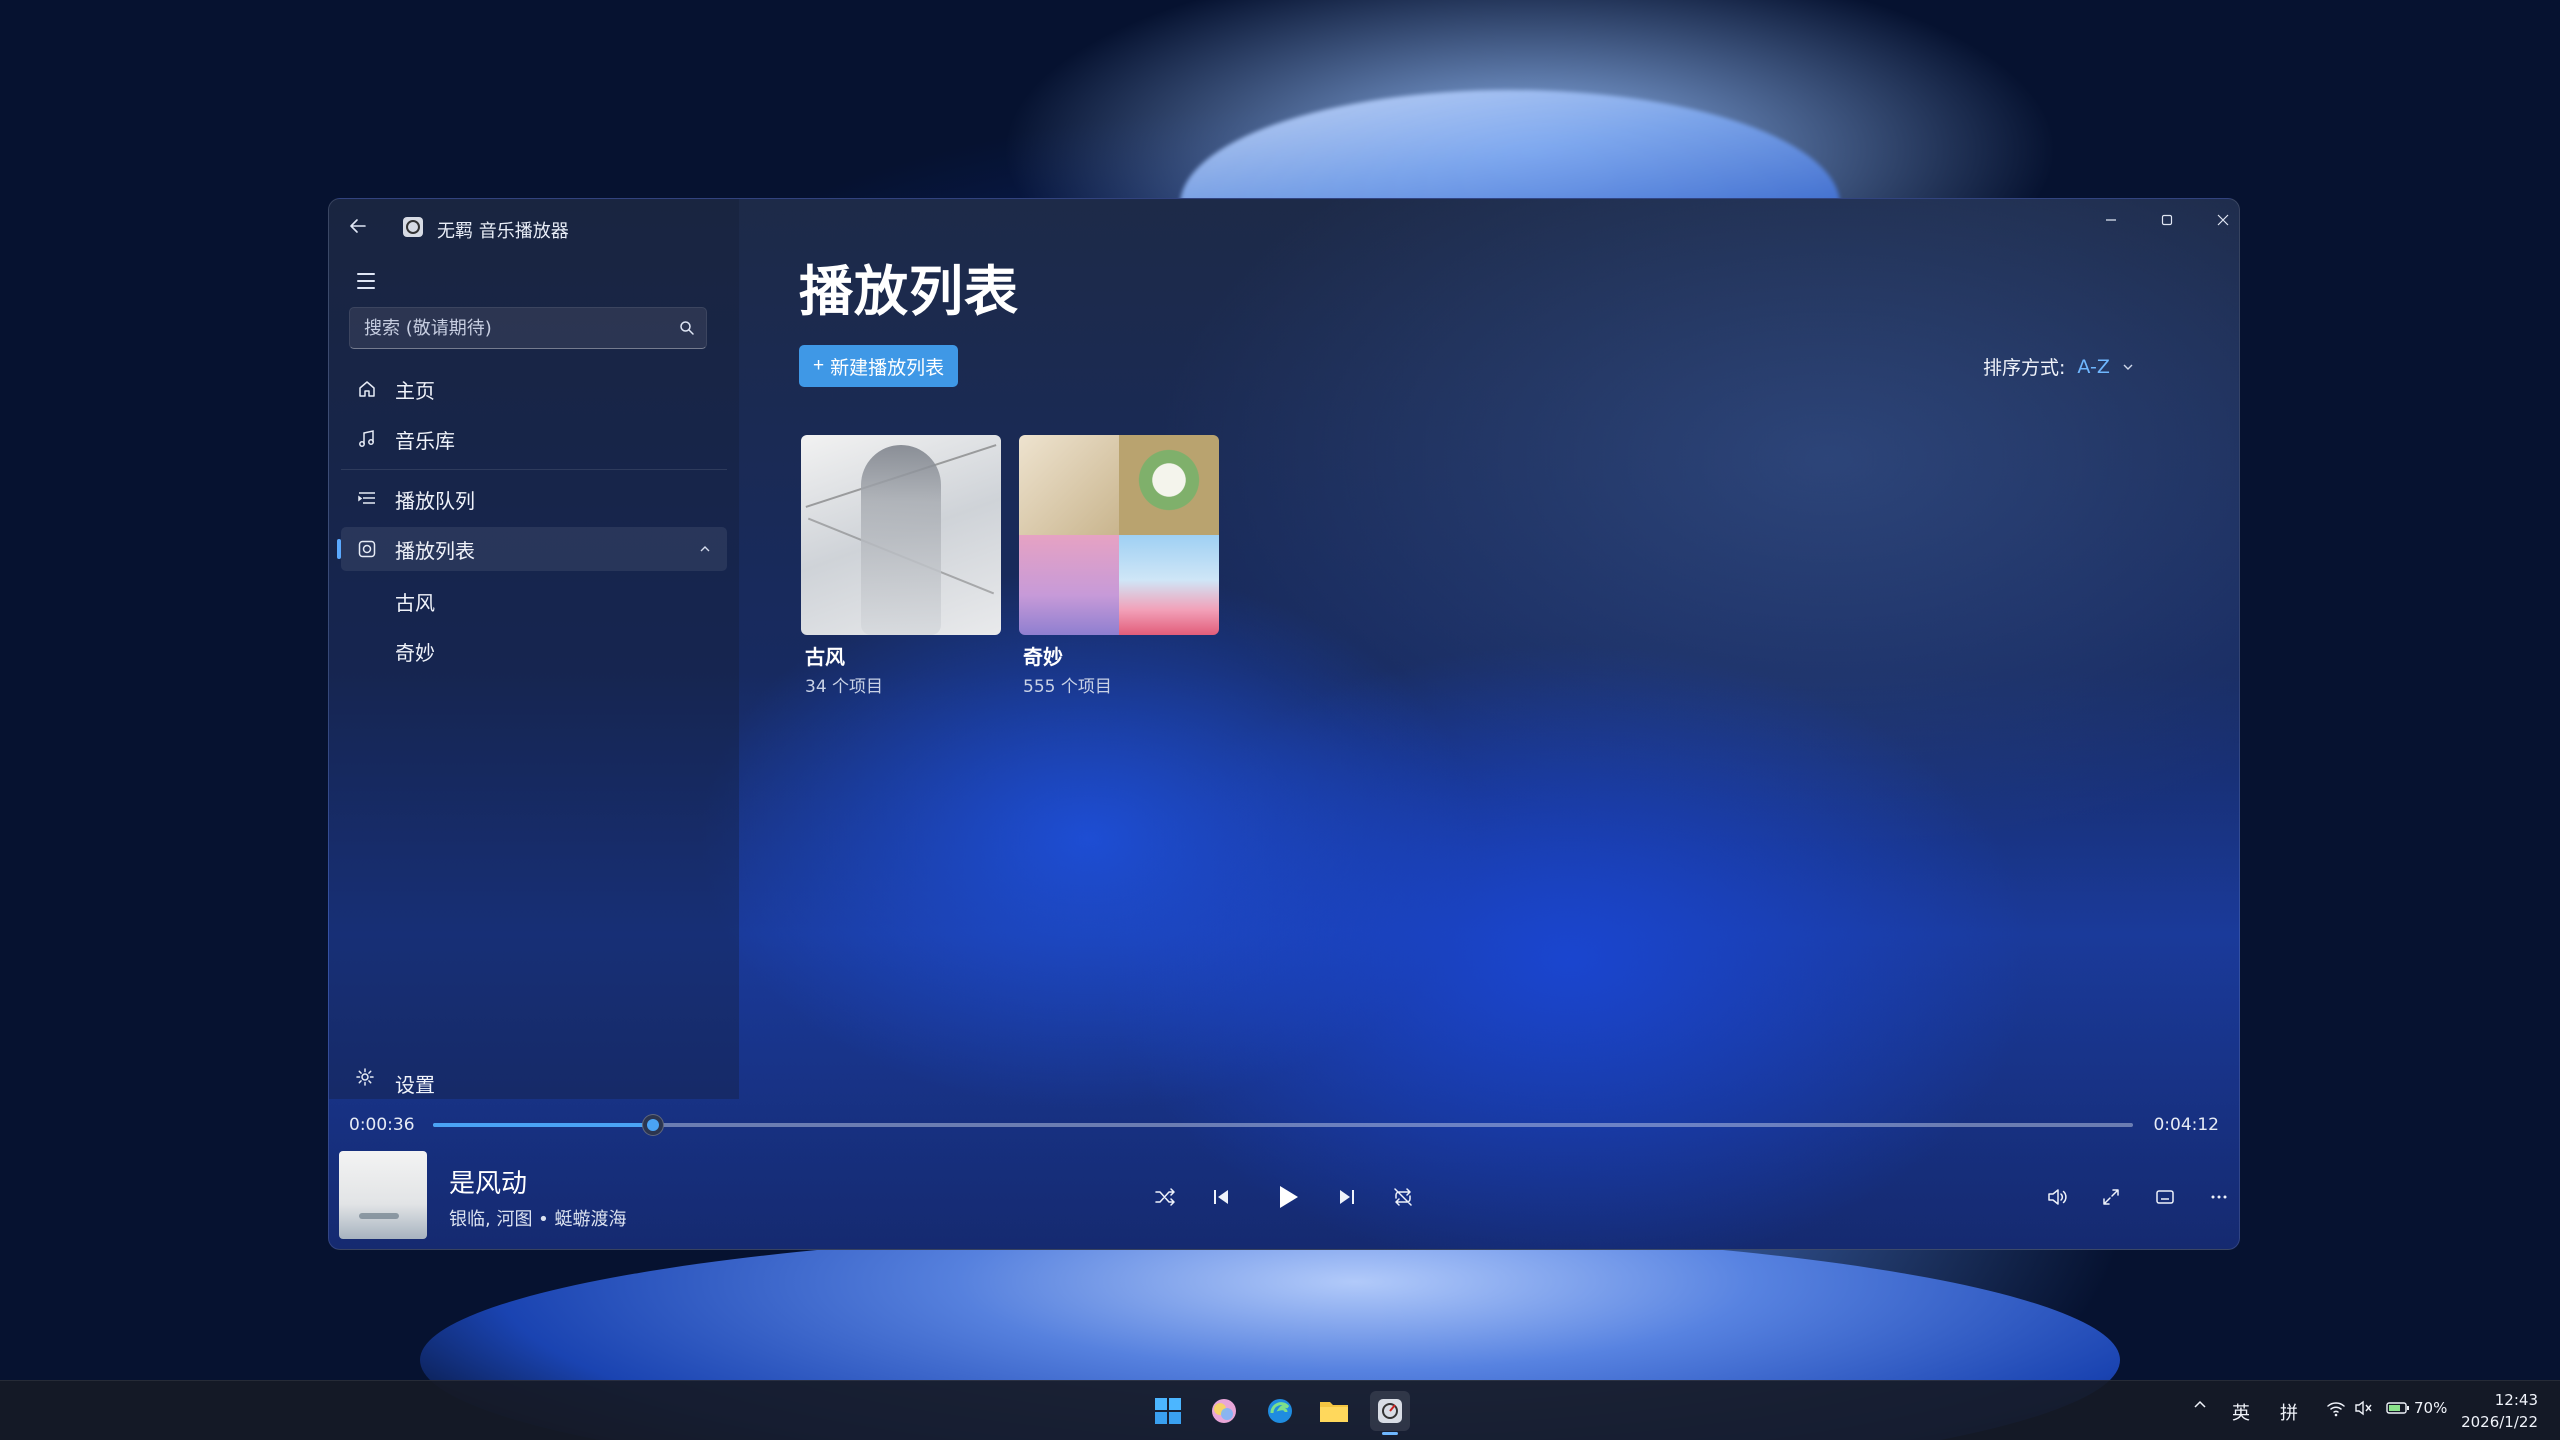  I want to click on fullscreen-button, so click(2111, 1197).